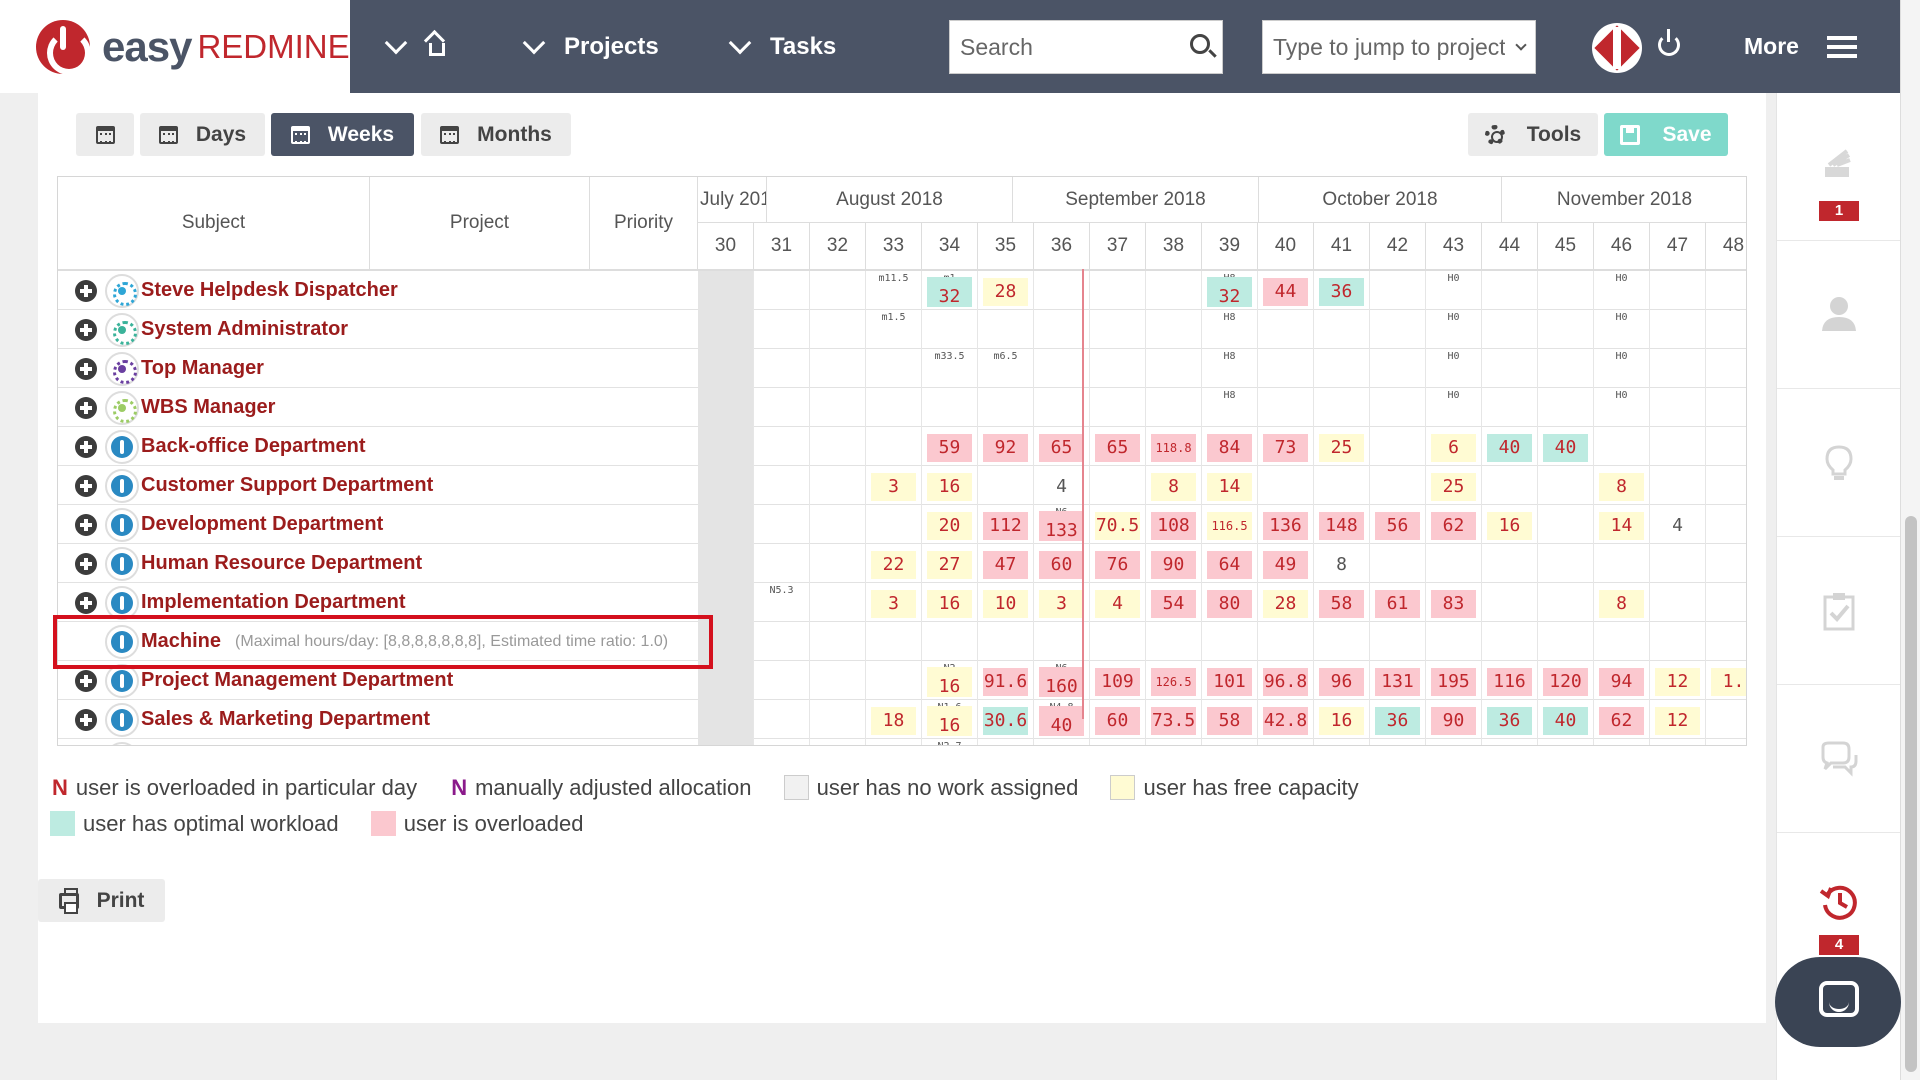 This screenshot has height=1080, width=1920. I want to click on allocation-cell: 91.6, so click(1006, 680).